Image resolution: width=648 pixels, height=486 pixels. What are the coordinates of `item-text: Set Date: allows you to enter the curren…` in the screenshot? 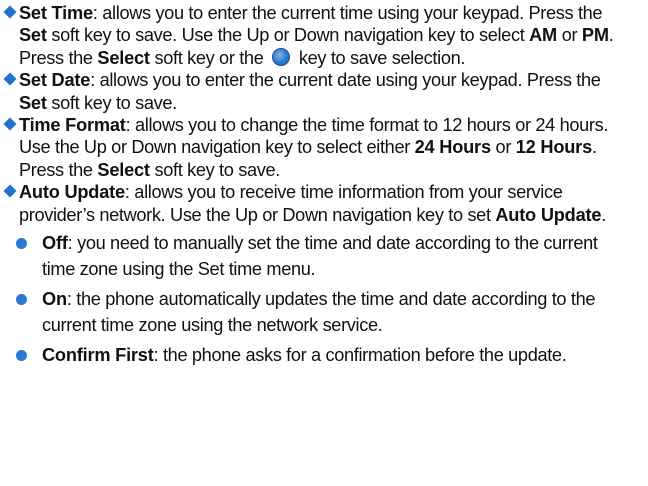 It's located at (321, 91).